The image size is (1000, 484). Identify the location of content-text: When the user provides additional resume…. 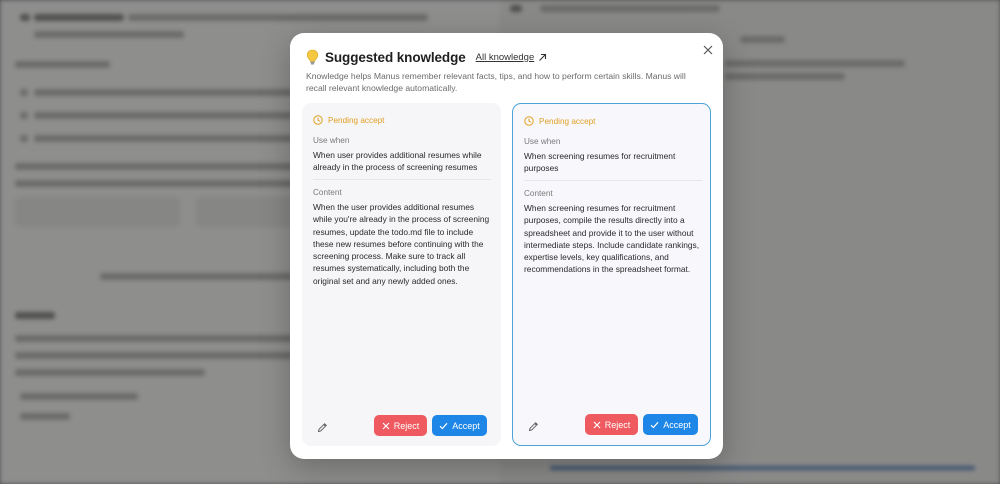
(401, 244).